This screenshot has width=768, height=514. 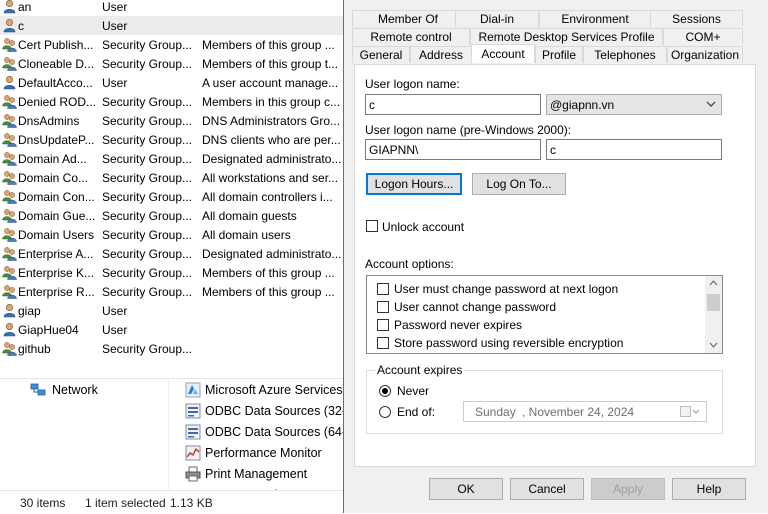 I want to click on account-option: User must change password at next logon, so click(x=497, y=288).